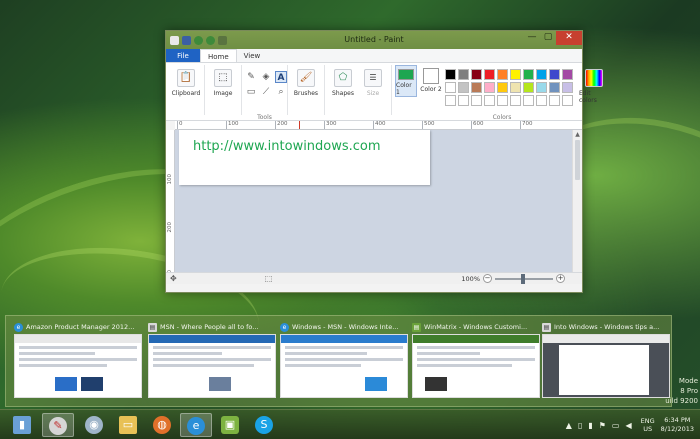  What do you see at coordinates (281, 77) in the screenshot?
I see `text-icon: A` at bounding box center [281, 77].